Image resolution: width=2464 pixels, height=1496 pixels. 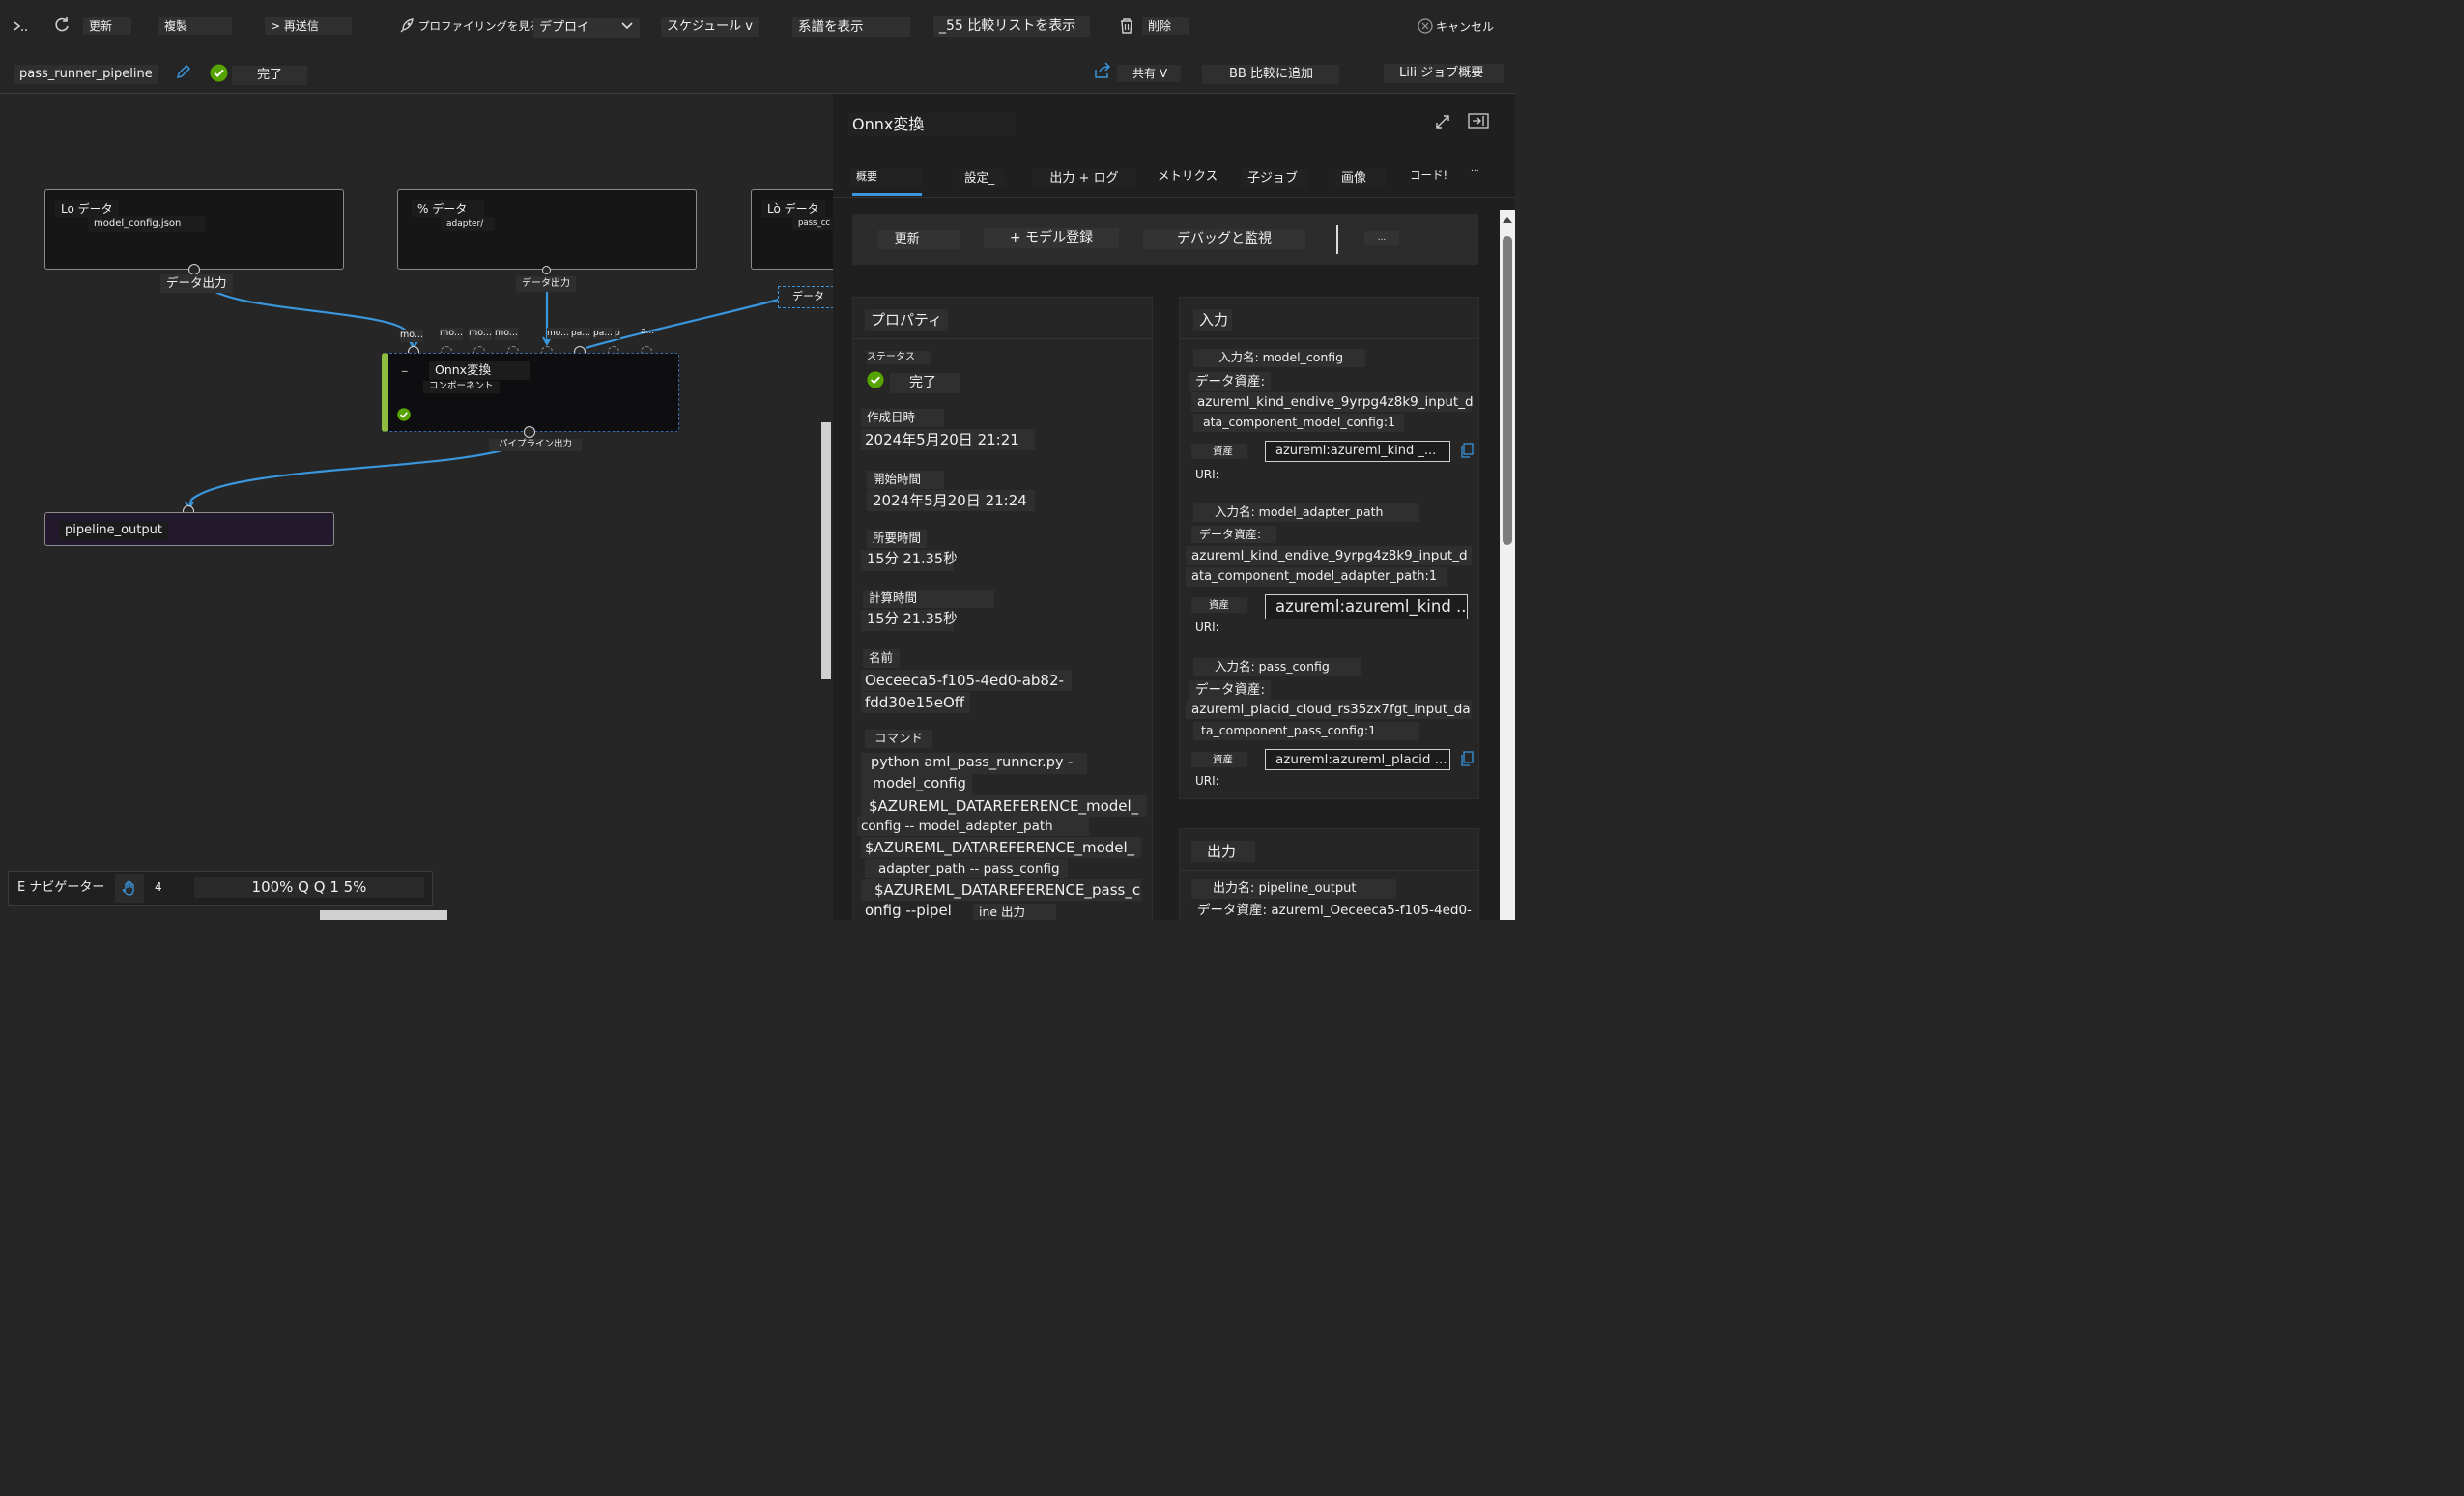 What do you see at coordinates (1274, 178) in the screenshot?
I see `tab-child-jobs: 子ジョブ` at bounding box center [1274, 178].